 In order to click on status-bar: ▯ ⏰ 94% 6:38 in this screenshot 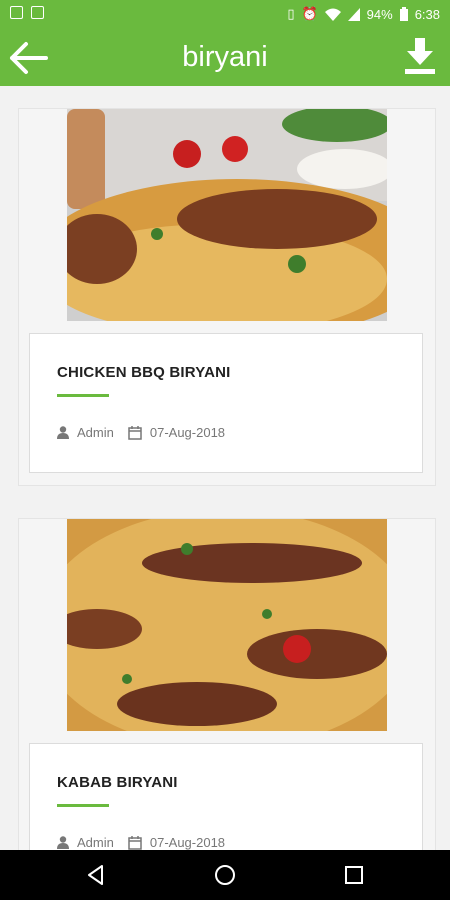, I will do `click(225, 14)`.